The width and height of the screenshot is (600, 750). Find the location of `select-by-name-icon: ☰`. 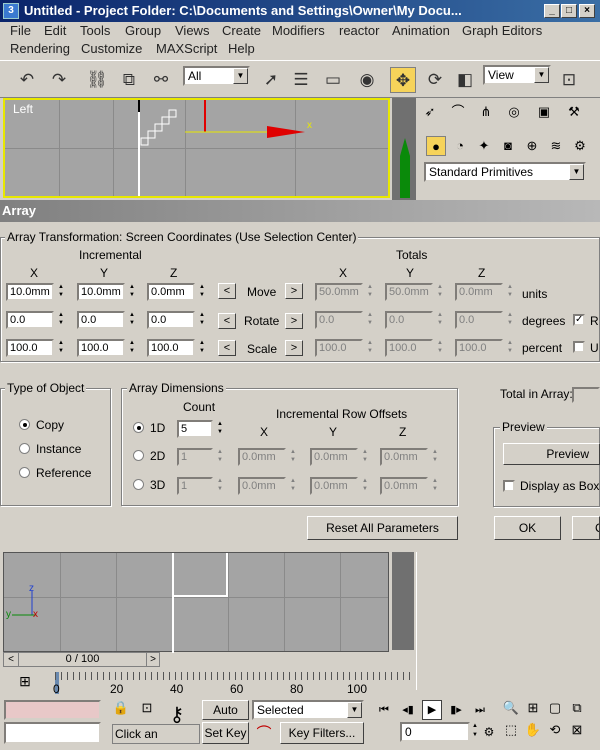

select-by-name-icon: ☰ is located at coordinates (301, 80).